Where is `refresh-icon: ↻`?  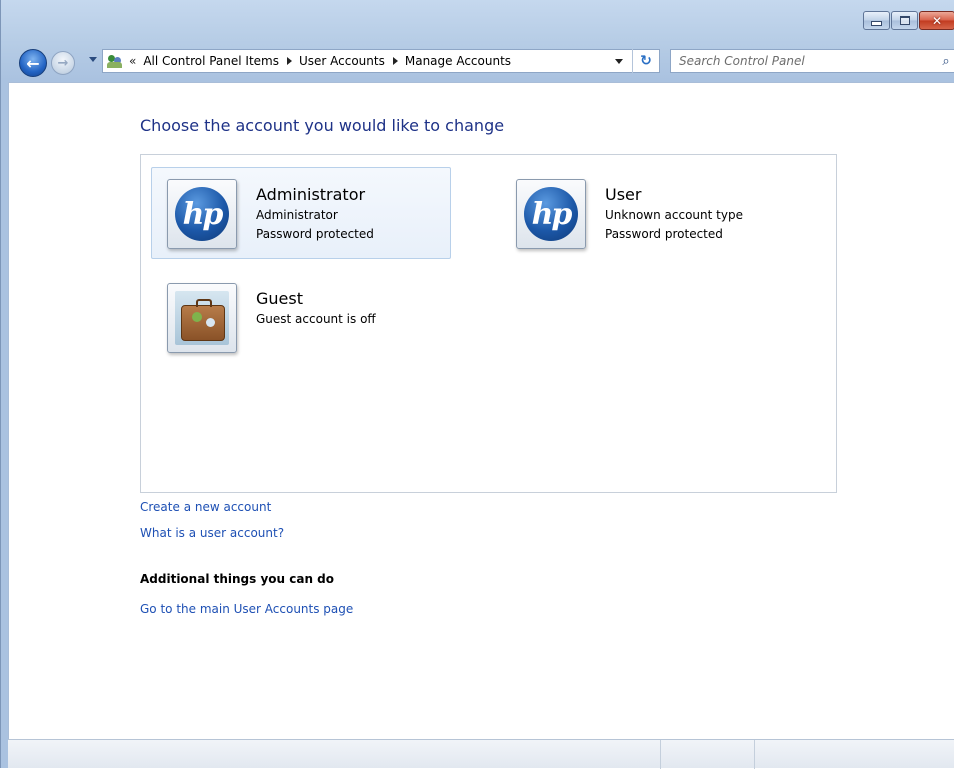 refresh-icon: ↻ is located at coordinates (646, 61).